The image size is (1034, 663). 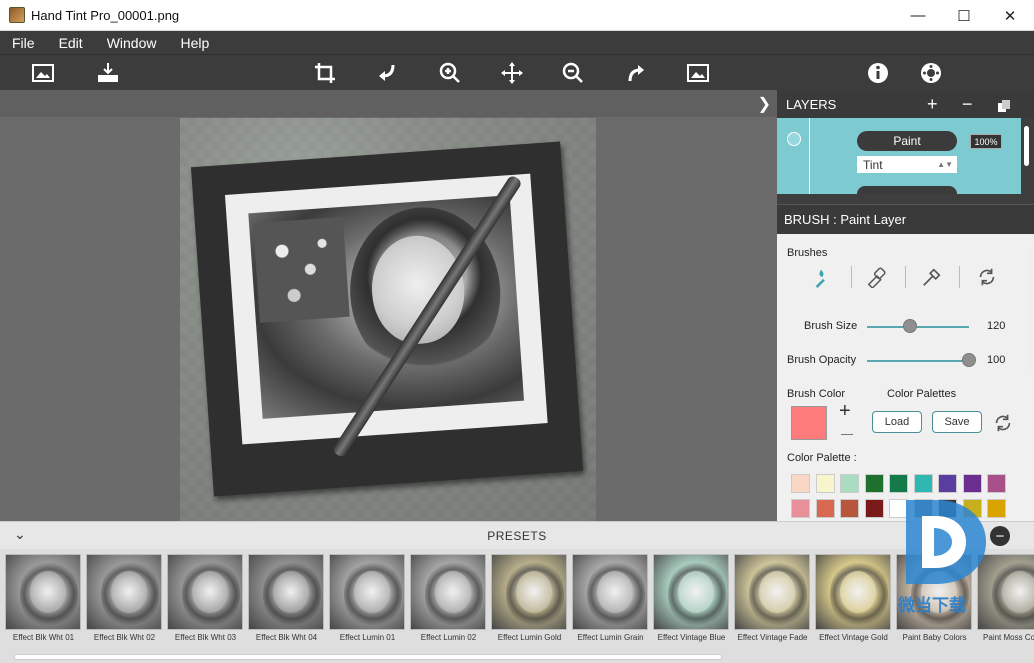 I want to click on brush-opacity-slider, so click(x=918, y=361).